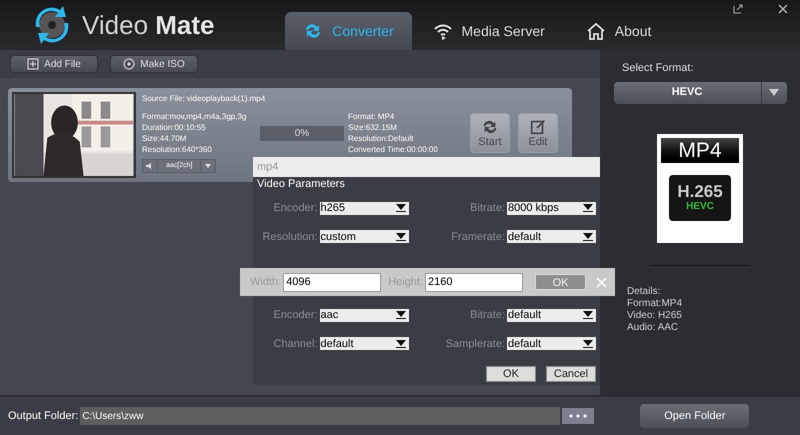 This screenshot has width=800, height=435. Describe the element at coordinates (393, 149) in the screenshot. I see `info-text: Converted Time:00:00:00` at that location.